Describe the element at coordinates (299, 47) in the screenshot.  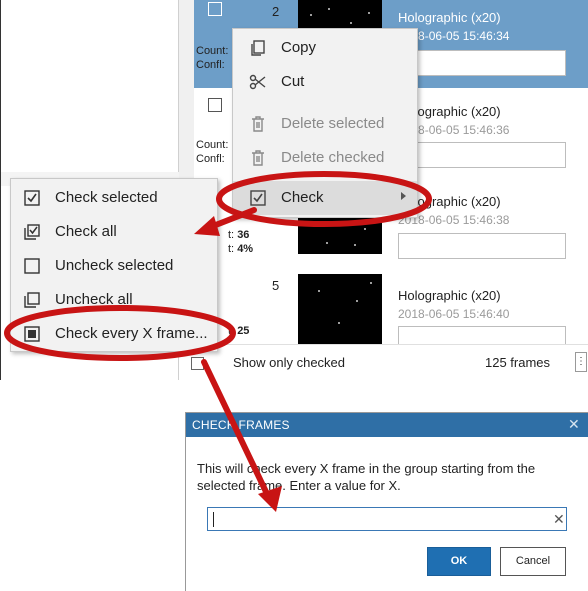
I see `menu-item-label: Copy` at that location.